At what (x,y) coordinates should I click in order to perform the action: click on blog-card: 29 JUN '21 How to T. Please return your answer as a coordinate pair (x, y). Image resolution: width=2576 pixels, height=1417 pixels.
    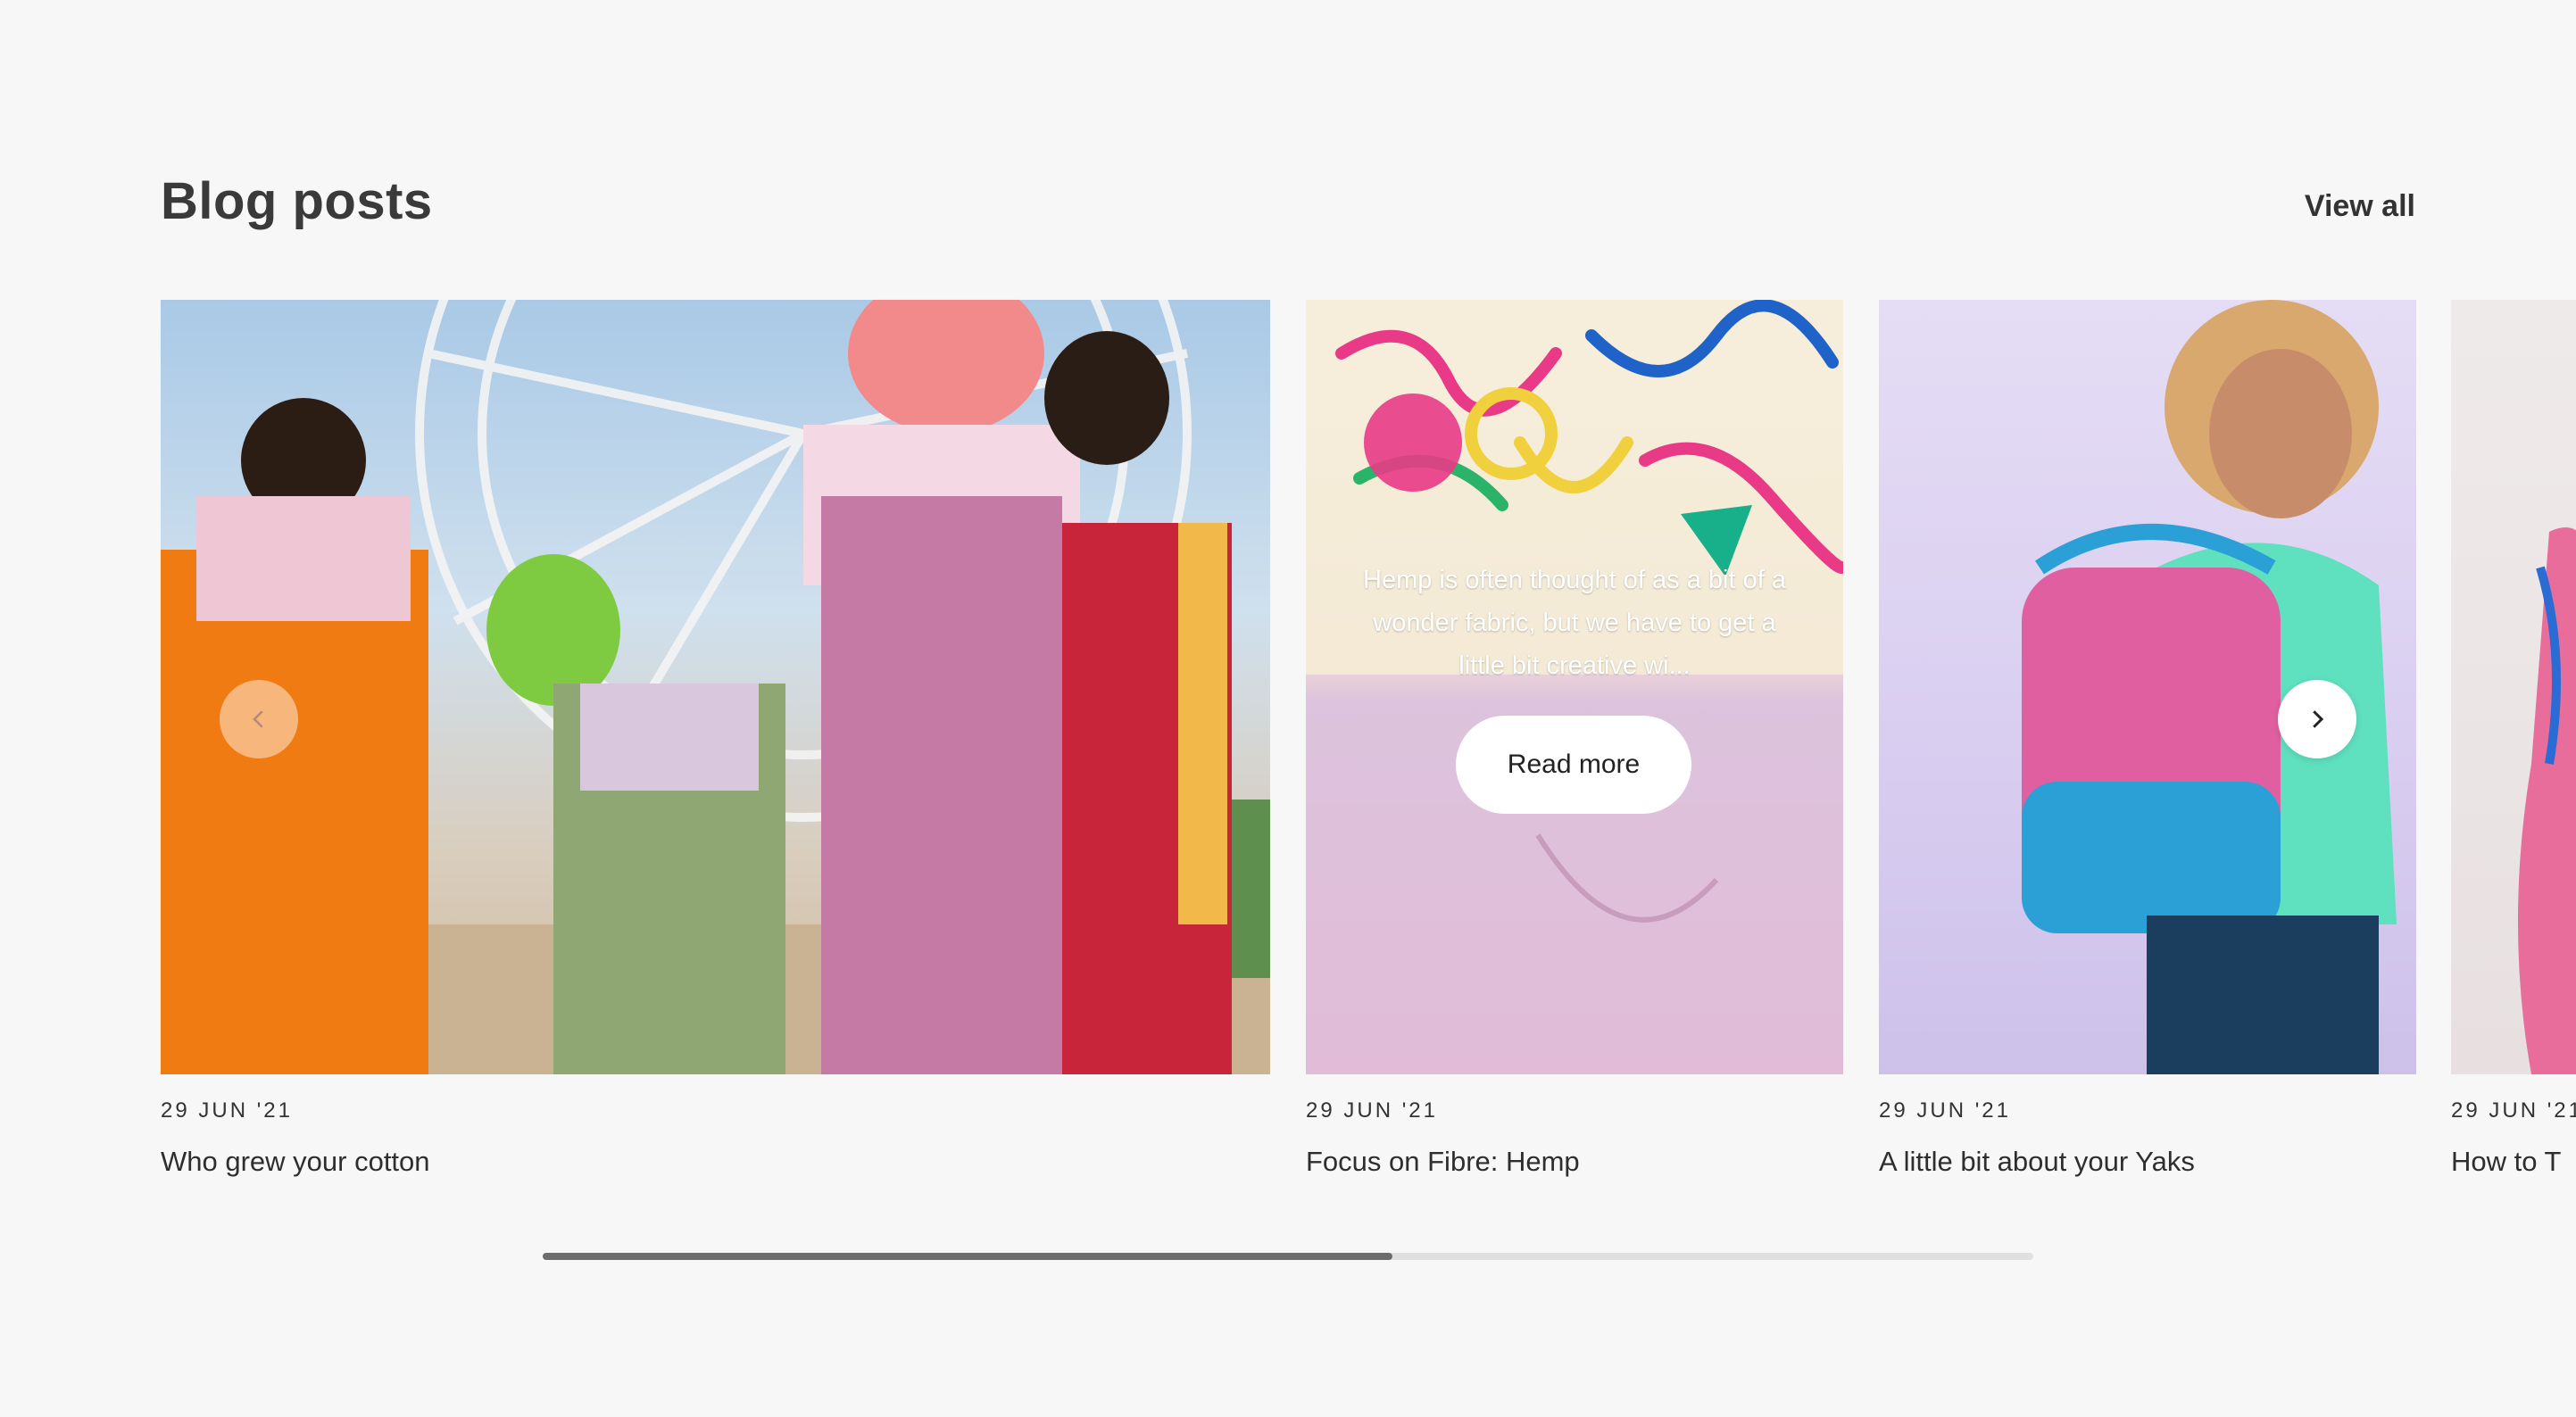
    Looking at the image, I should click on (2513, 739).